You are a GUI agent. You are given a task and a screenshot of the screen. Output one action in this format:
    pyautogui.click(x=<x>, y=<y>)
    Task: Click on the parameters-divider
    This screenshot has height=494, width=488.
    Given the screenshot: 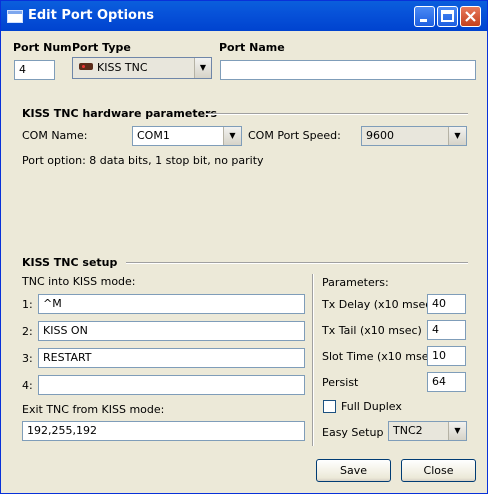 What is the action you would take?
    pyautogui.click(x=313, y=360)
    